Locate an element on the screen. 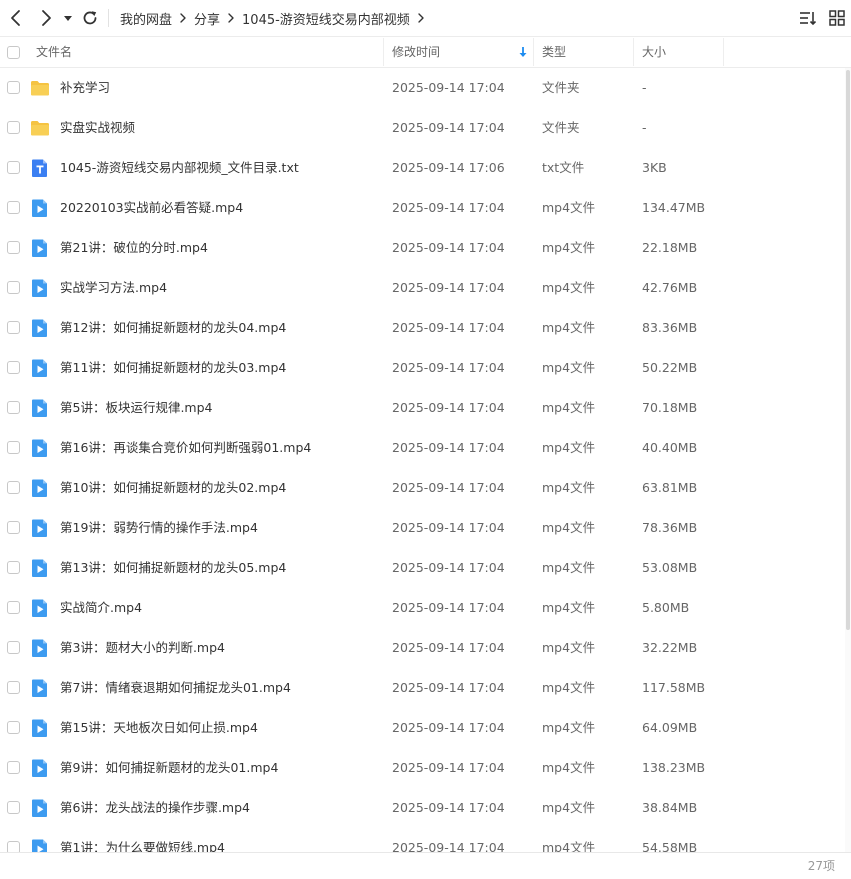 The image size is (851, 879). breadcrumb-item-current-folder: 1045-游资短线交易内部视频 is located at coordinates (326, 18).